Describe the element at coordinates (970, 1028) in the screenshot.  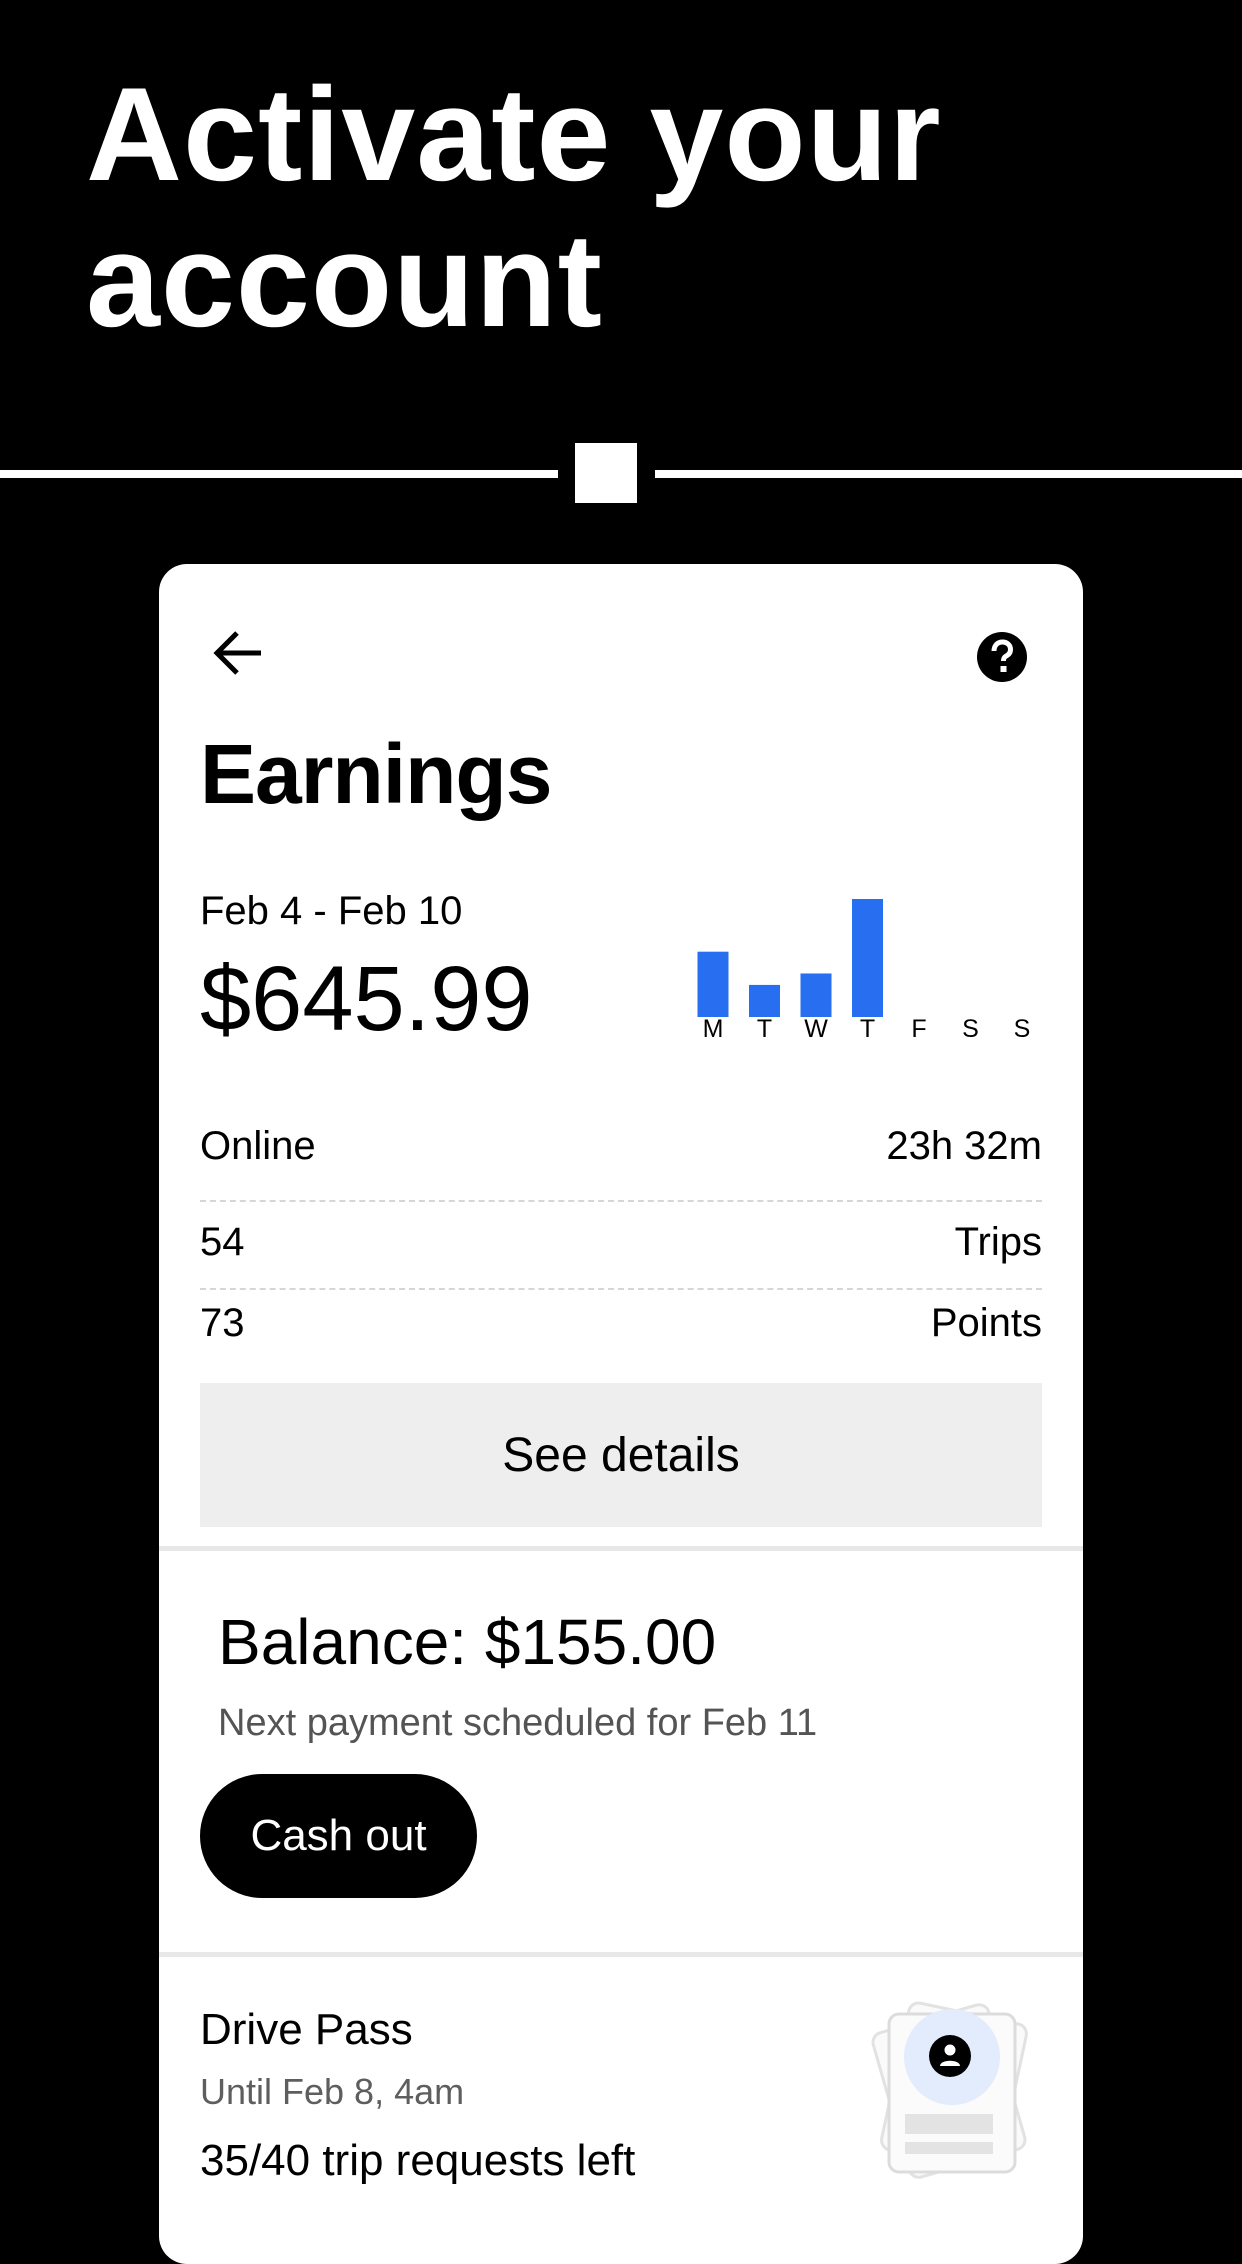
I see `chart-day-label-5: S` at that location.